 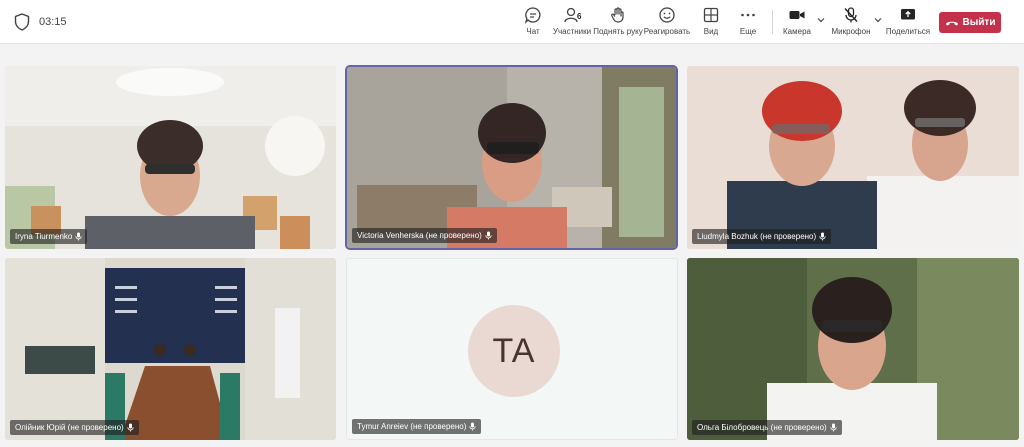 I want to click on react-button: Реагировать, so click(x=667, y=23).